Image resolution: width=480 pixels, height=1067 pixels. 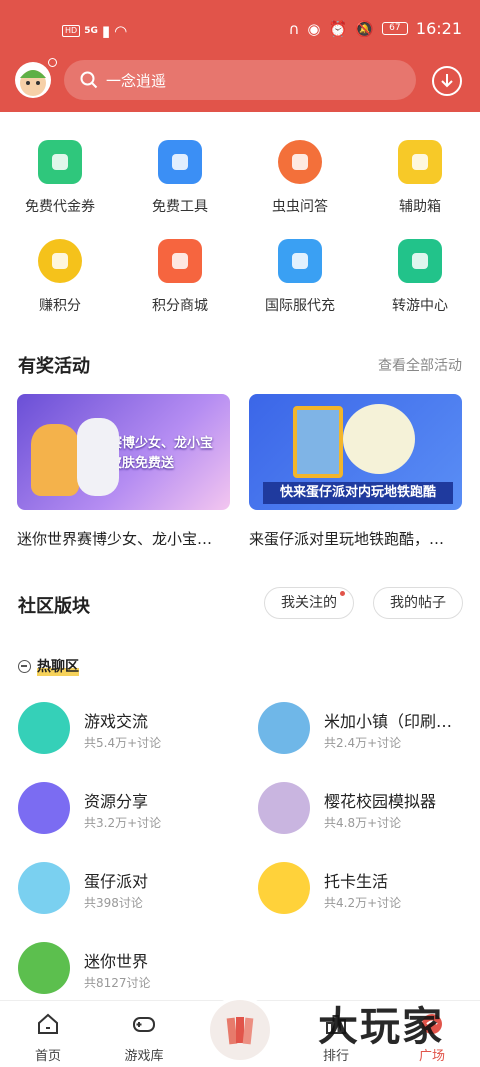 What do you see at coordinates (58, 666) in the screenshot?
I see `hot-label: 热聊区` at bounding box center [58, 666].